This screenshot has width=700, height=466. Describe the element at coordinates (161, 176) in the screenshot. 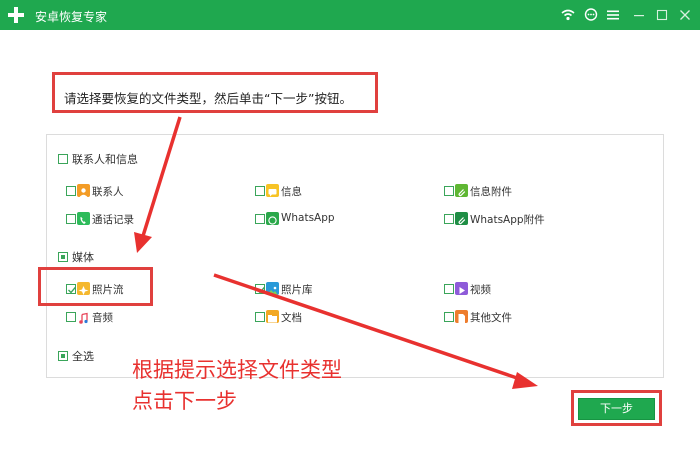

I see `arrow-to-photo-stream` at that location.